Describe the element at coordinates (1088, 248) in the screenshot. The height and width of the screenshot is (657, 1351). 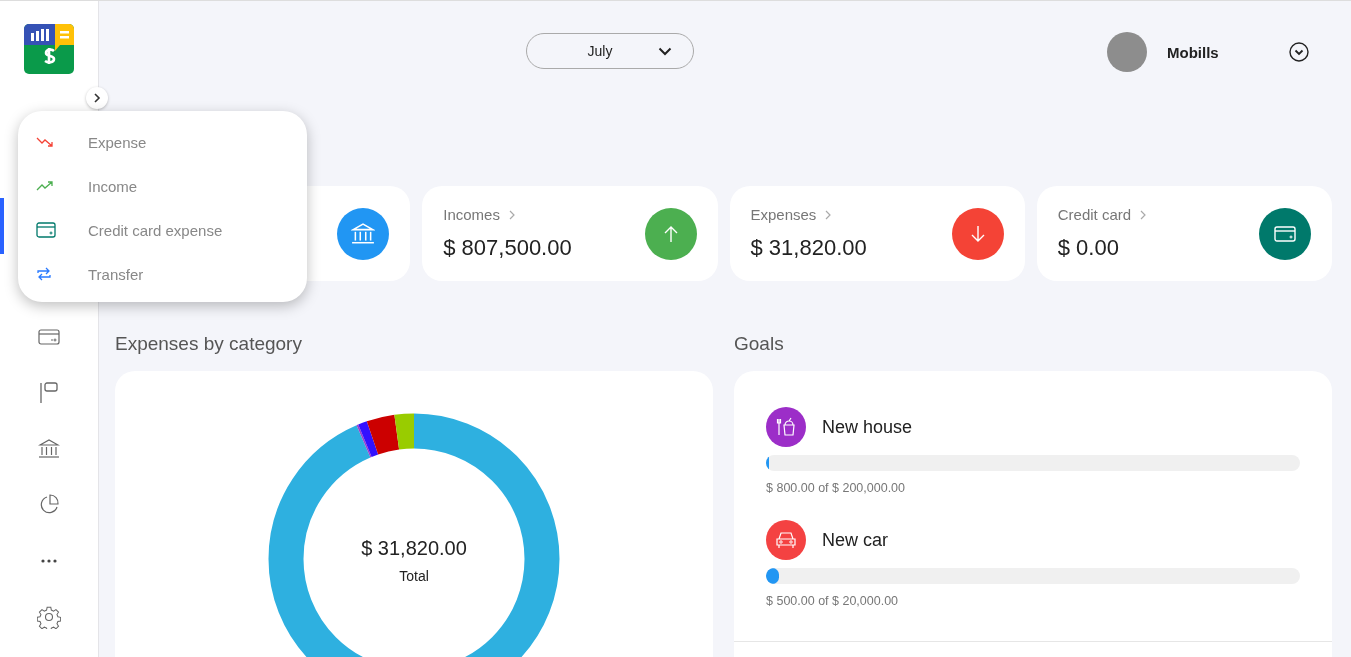
I see `card-amount: $ 0.00` at that location.